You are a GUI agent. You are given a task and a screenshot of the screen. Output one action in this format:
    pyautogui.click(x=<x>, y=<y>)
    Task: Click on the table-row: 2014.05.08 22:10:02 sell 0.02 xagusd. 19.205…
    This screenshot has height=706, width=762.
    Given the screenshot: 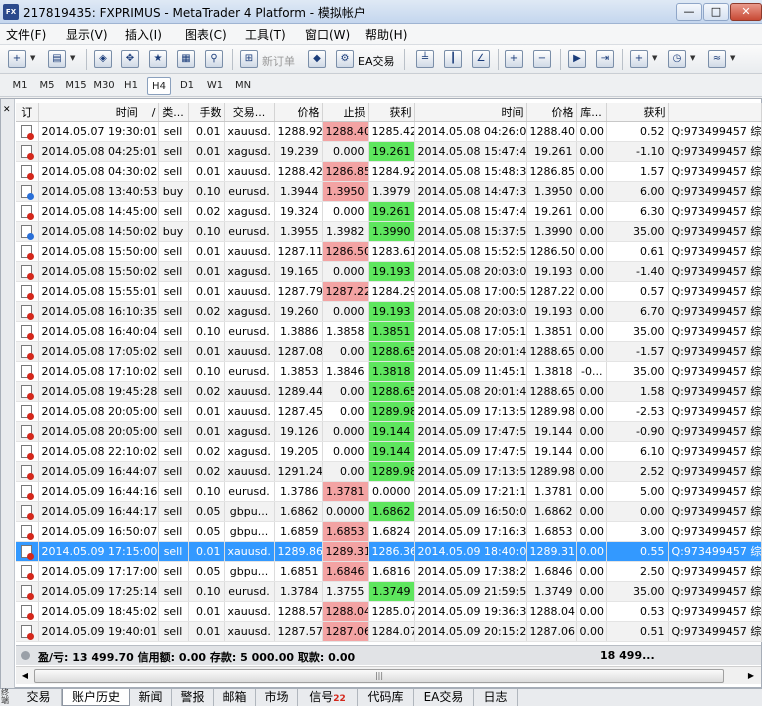 What is the action you would take?
    pyautogui.click(x=389, y=451)
    